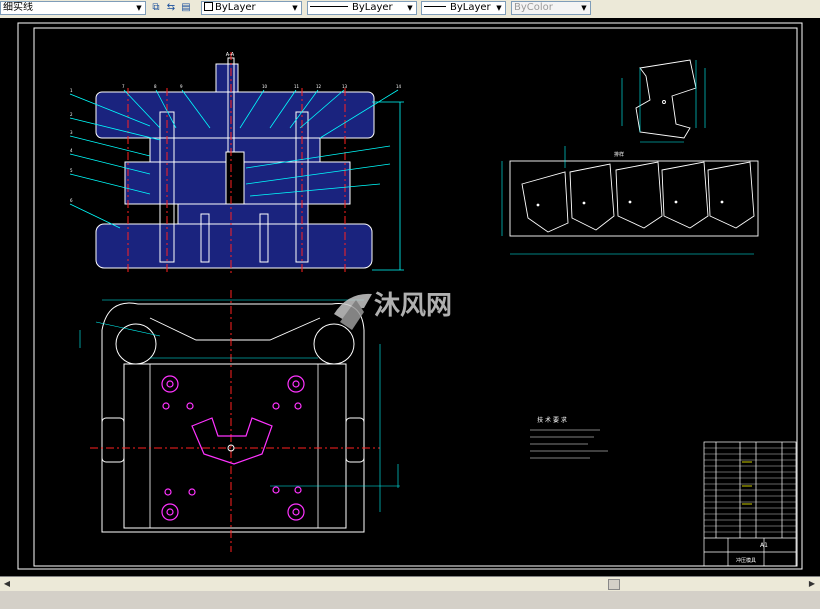 The height and width of the screenshot is (609, 820). I want to click on parts-list-highlight, so click(747, 483).